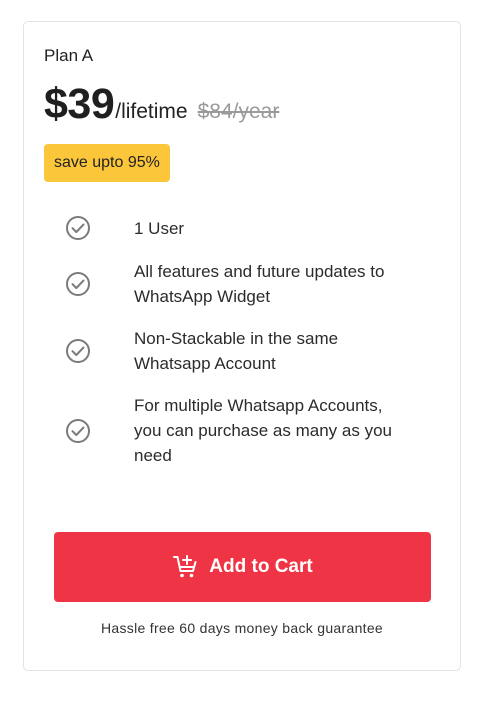  What do you see at coordinates (261, 566) in the screenshot?
I see `add-to-cart-label: Add to Cart` at bounding box center [261, 566].